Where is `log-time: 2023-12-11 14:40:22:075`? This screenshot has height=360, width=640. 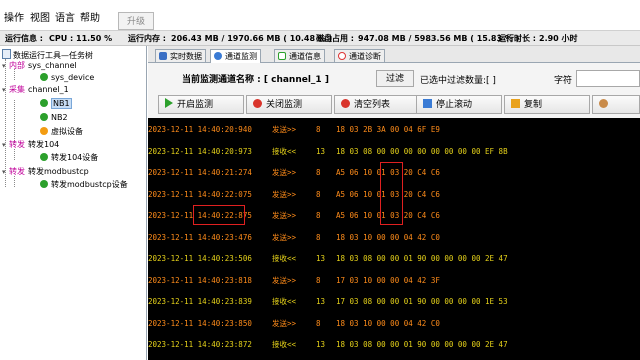 log-time: 2023-12-11 14:40:22:075 is located at coordinates (200, 194).